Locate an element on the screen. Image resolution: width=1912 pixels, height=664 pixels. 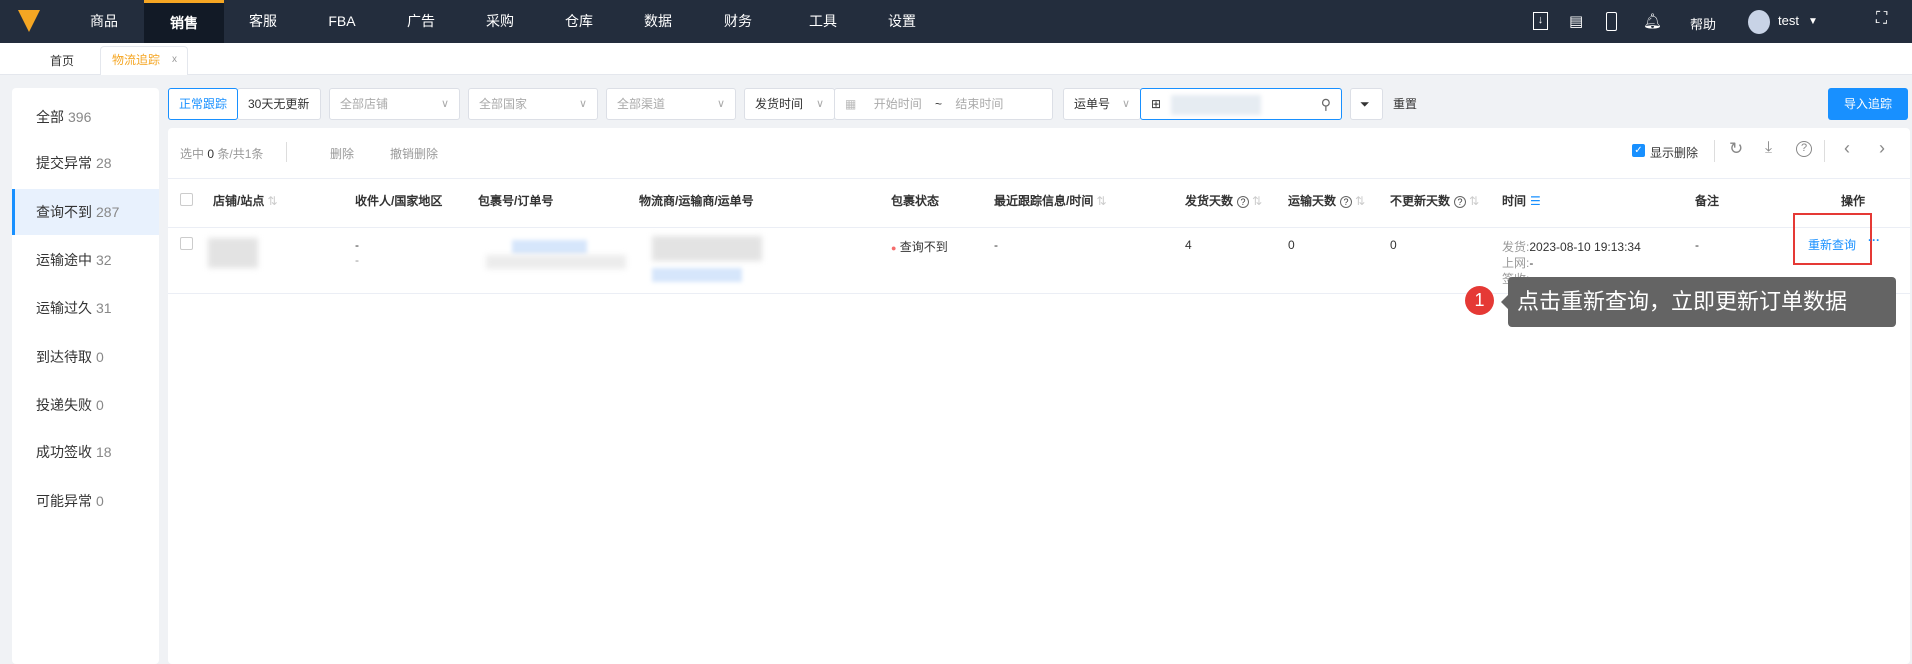
reset-button: 重置 is located at coordinates (1405, 104).